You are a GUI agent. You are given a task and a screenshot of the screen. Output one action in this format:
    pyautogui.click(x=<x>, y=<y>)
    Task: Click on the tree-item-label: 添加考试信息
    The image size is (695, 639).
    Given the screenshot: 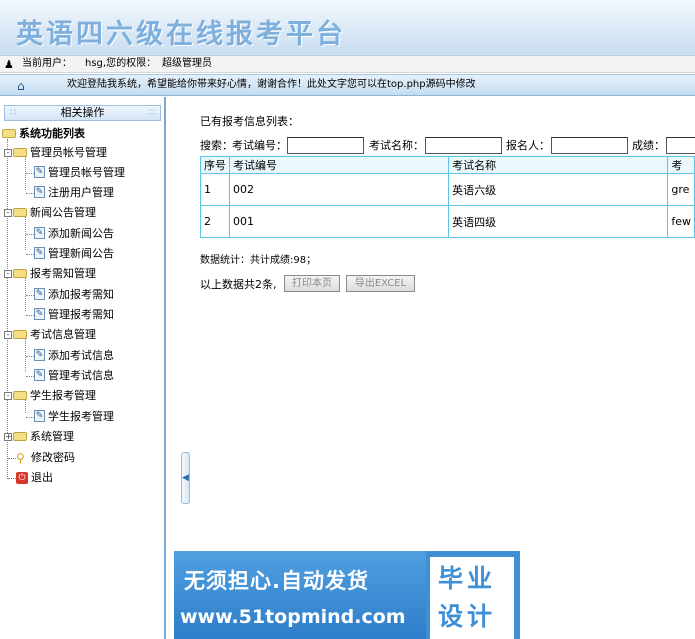 What is the action you would take?
    pyautogui.click(x=81, y=355)
    